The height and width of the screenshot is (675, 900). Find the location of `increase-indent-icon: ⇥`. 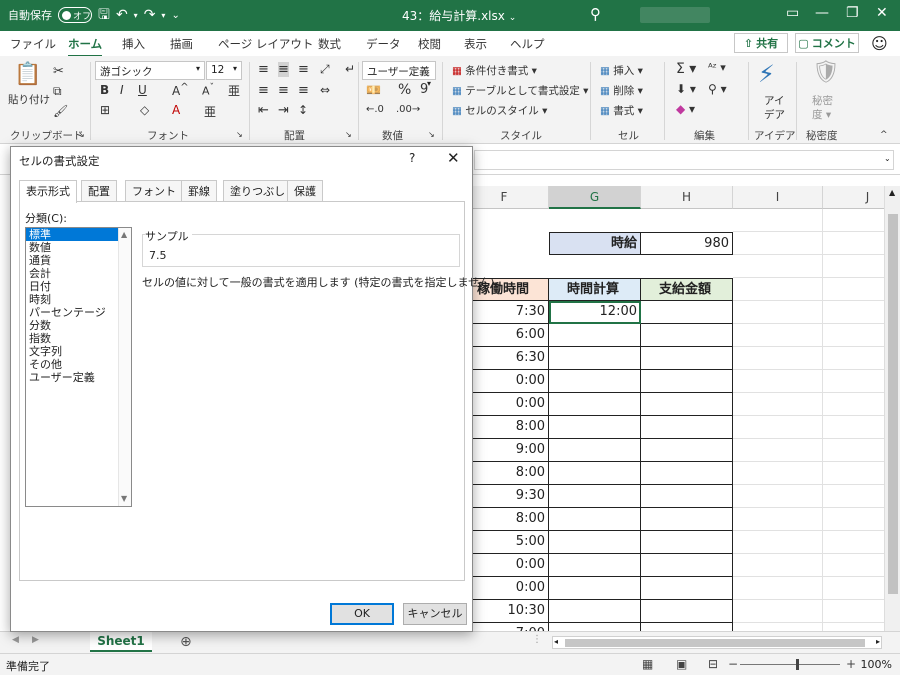

increase-indent-icon: ⇥ is located at coordinates (283, 110).